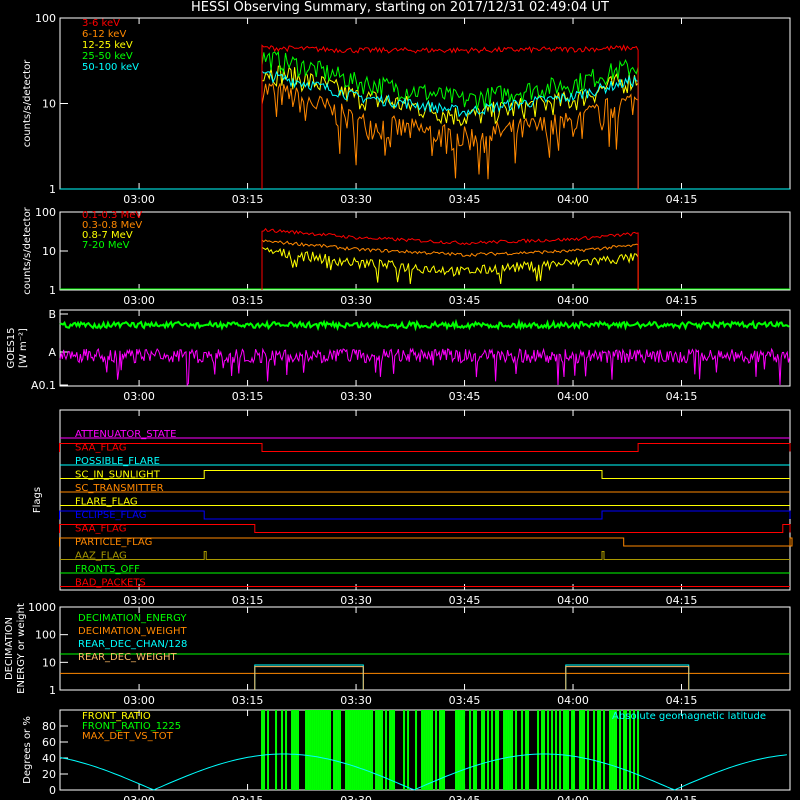 The height and width of the screenshot is (800, 800). I want to click on legend-entry: MAX_DET_VS_TOT, so click(128, 736).